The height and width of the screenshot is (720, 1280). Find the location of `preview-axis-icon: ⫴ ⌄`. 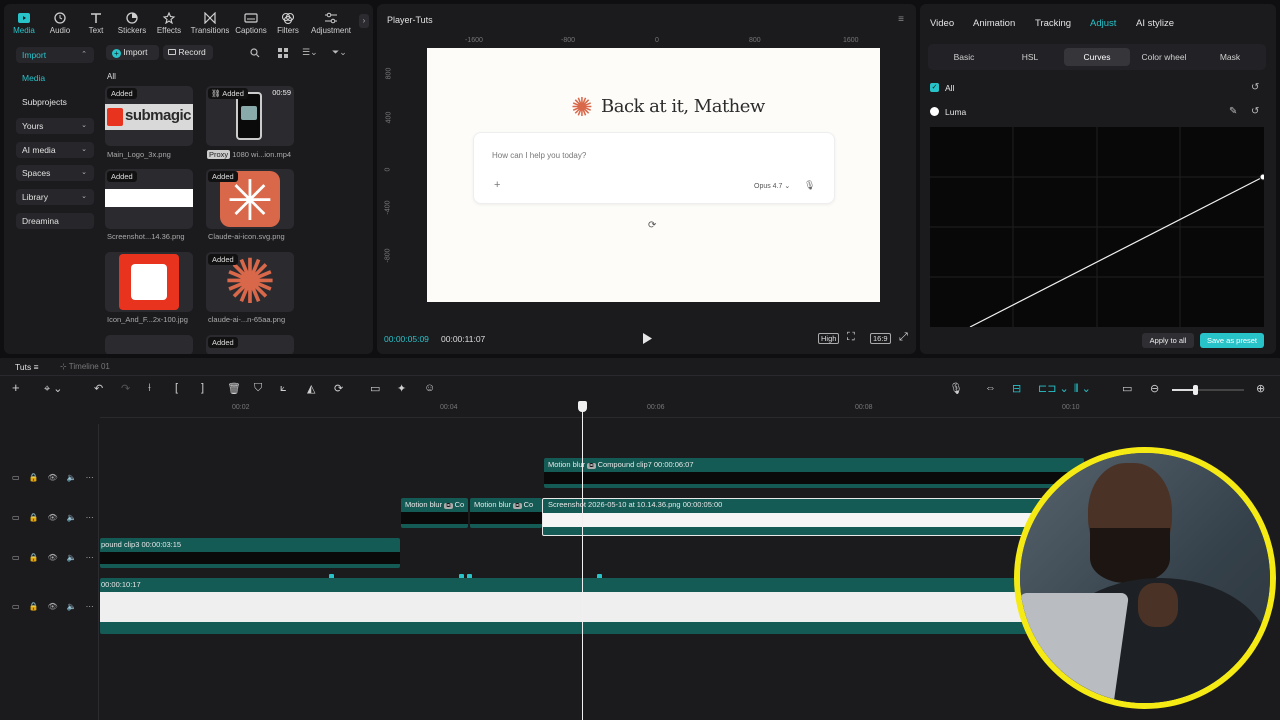

preview-axis-icon: ⫴ ⌄ is located at coordinates (1082, 389).